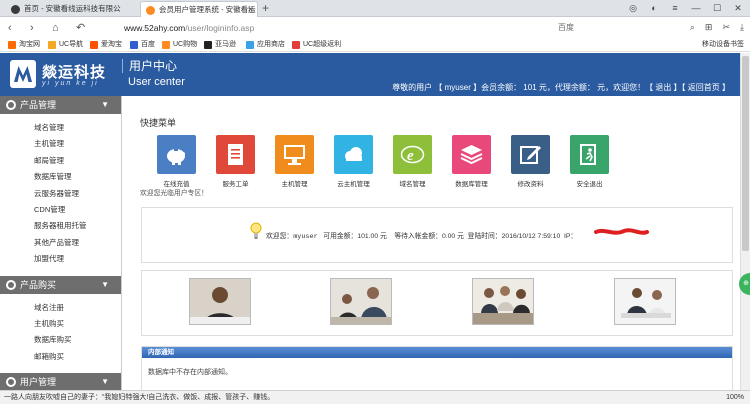  I want to click on site-logo: 燚运科技 yi yun ke ji, so click(62, 75).